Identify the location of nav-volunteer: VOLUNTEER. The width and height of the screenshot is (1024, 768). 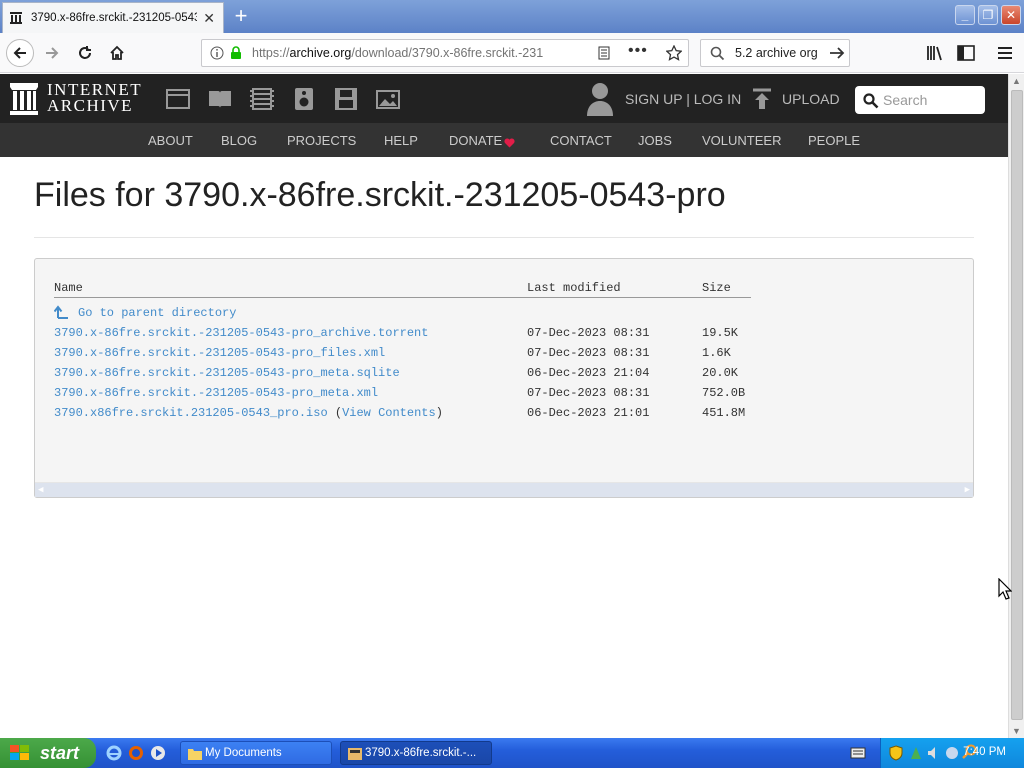
(741, 140).